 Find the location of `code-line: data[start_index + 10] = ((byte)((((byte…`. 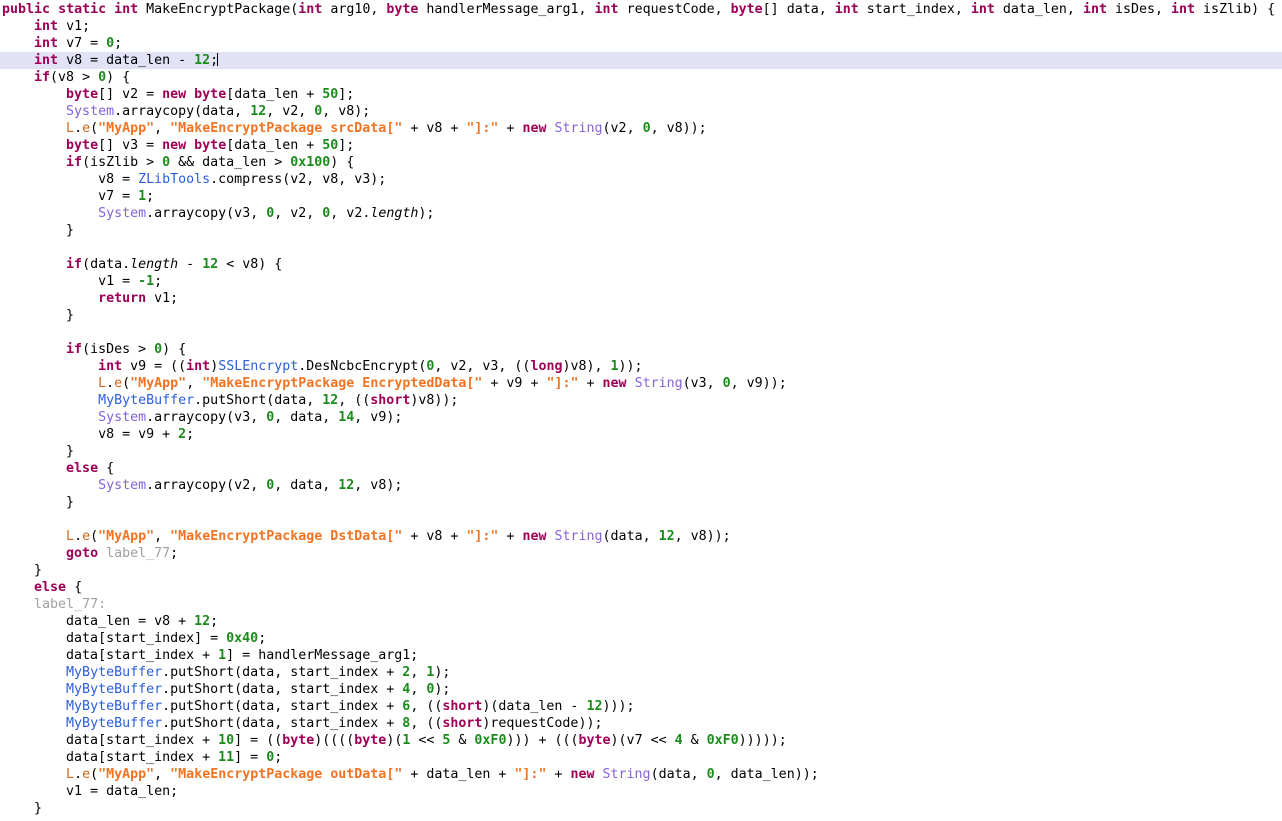

code-line: data[start_index + 10] = ((byte)((((byte… is located at coordinates (641, 740).